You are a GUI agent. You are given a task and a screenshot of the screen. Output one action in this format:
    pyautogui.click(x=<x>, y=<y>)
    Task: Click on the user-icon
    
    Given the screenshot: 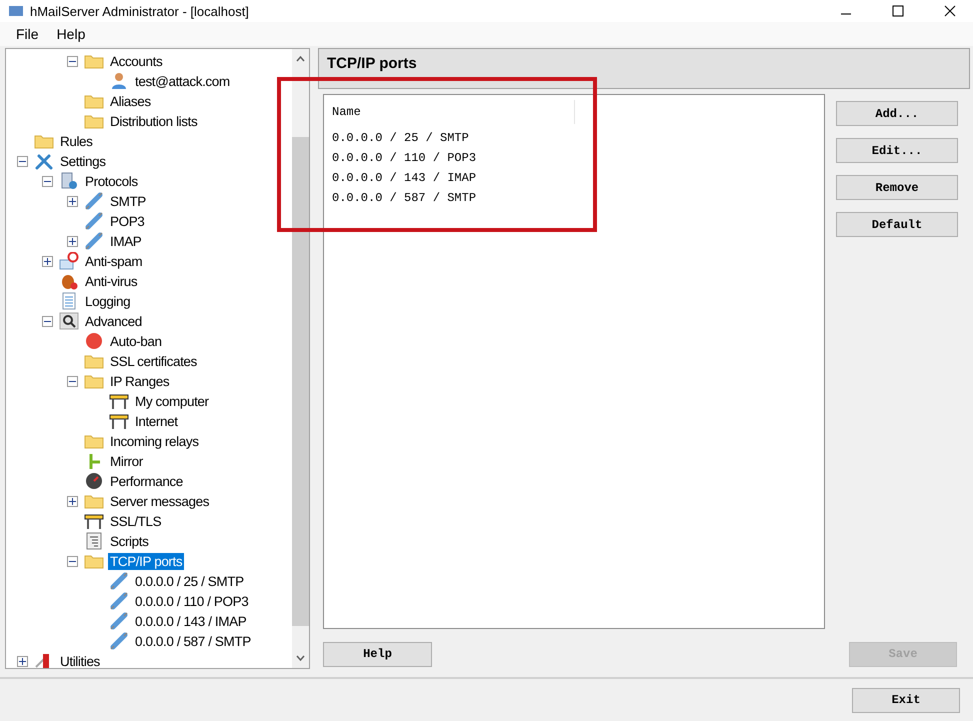 What is the action you would take?
    pyautogui.click(x=119, y=81)
    